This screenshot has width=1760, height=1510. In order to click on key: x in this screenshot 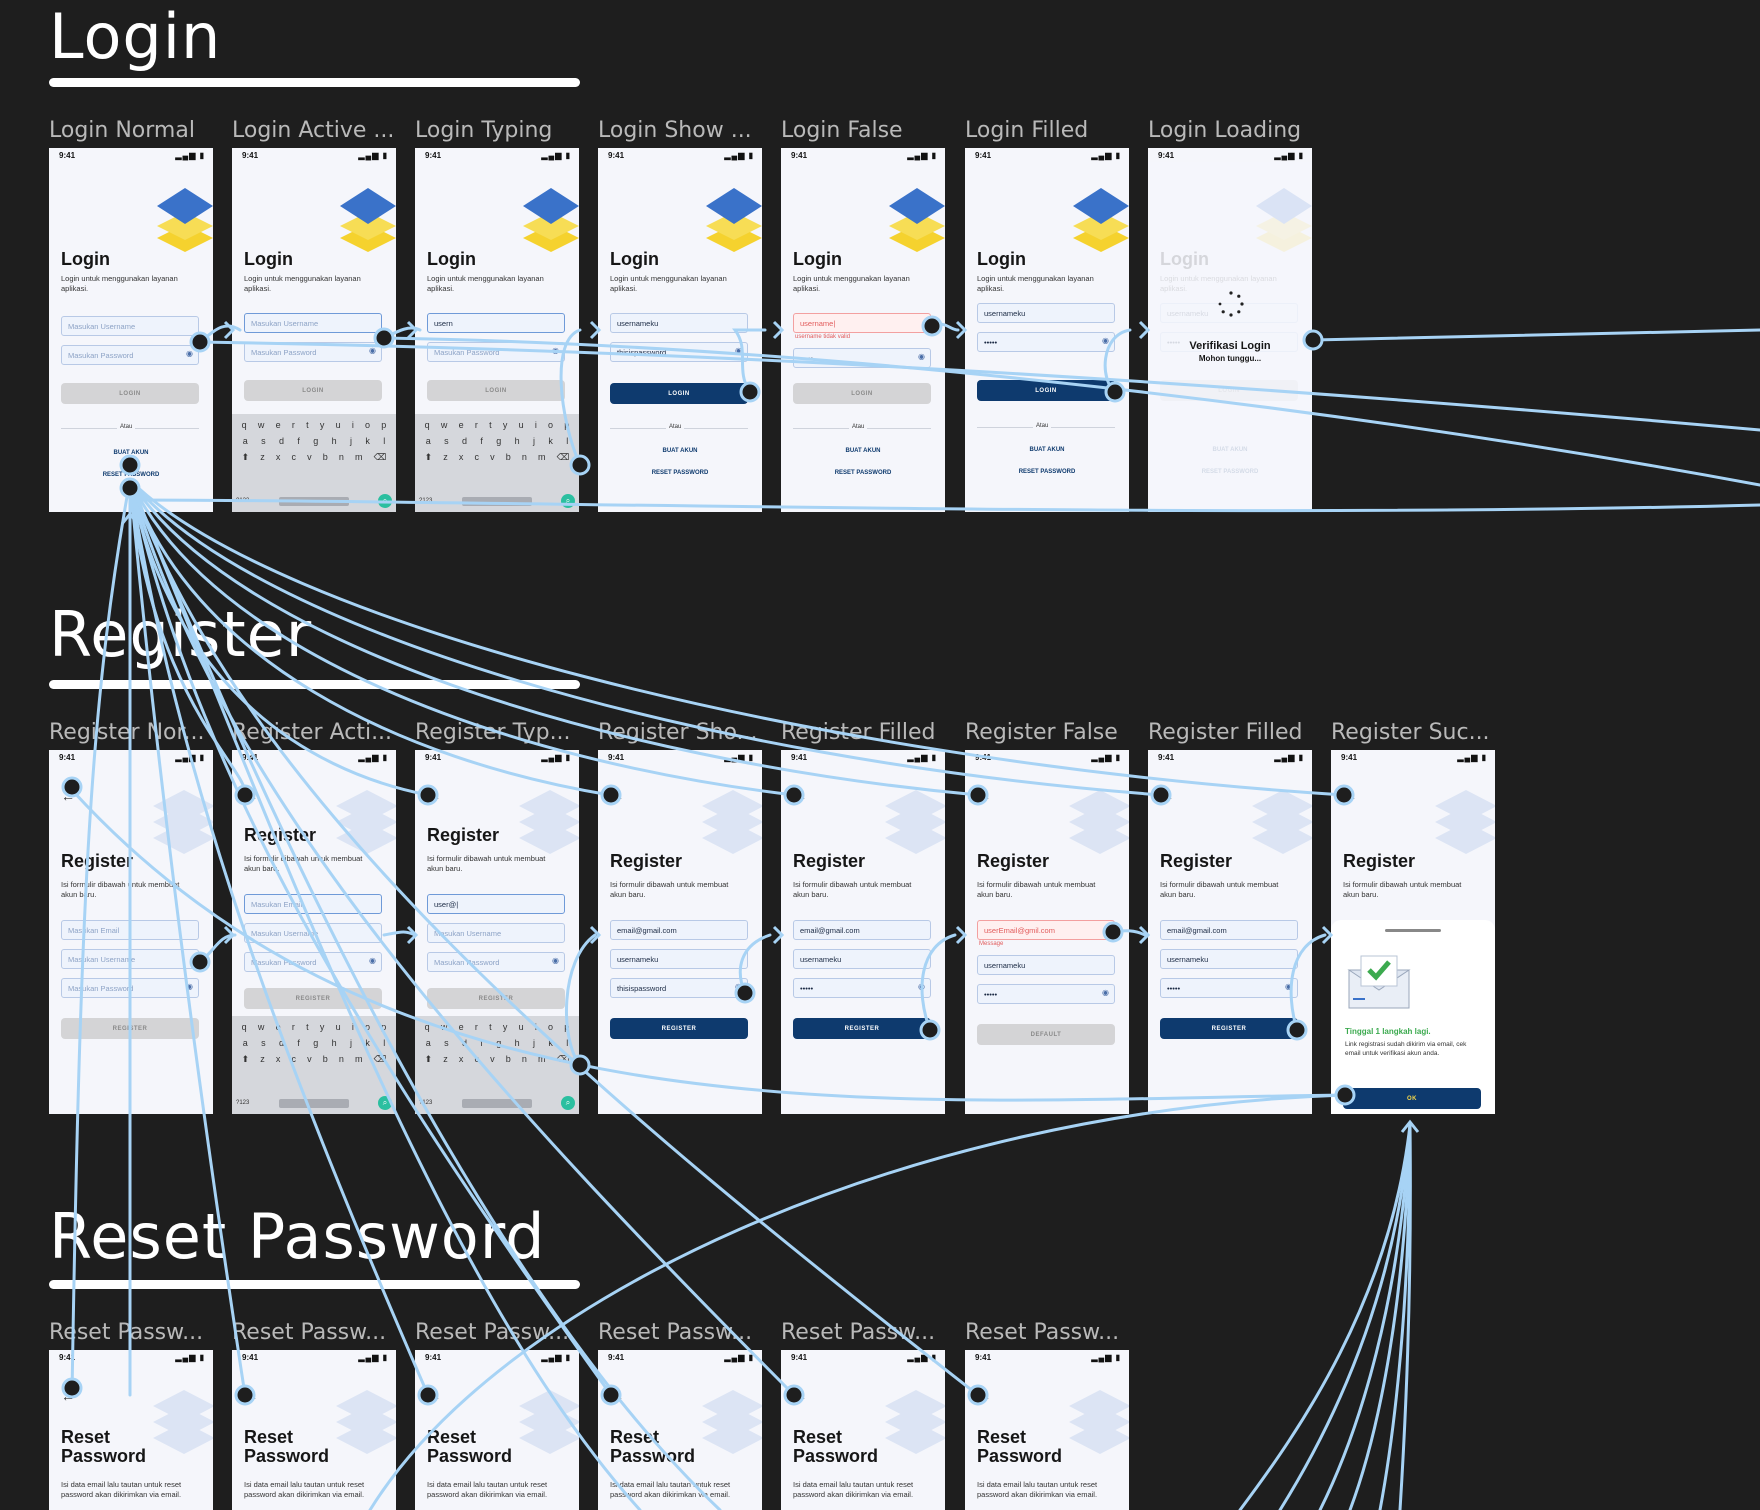, I will do `click(461, 457)`.